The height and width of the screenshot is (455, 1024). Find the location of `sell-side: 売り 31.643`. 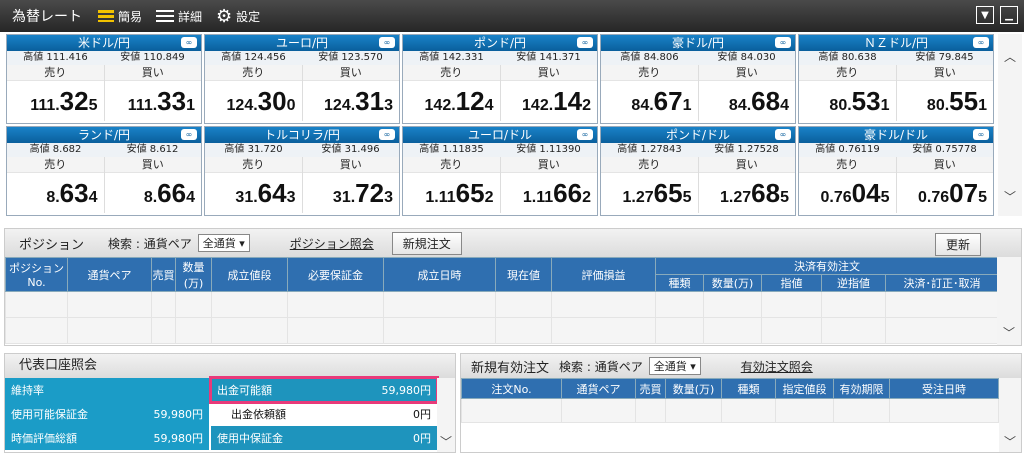

sell-side: 売り 31.643 is located at coordinates (253, 185).